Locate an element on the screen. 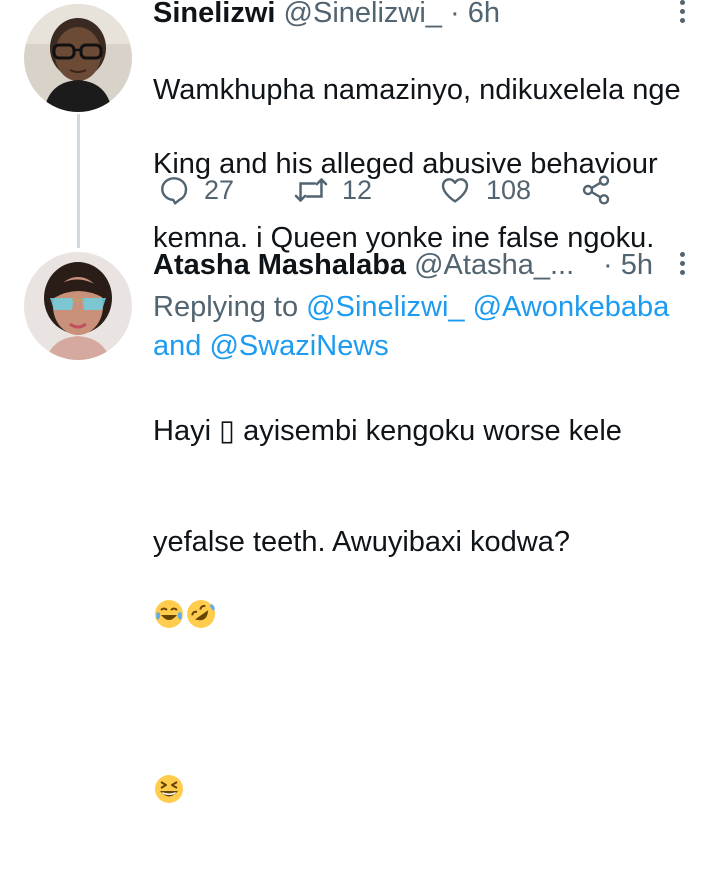  like-button: 108 is located at coordinates (484, 190).